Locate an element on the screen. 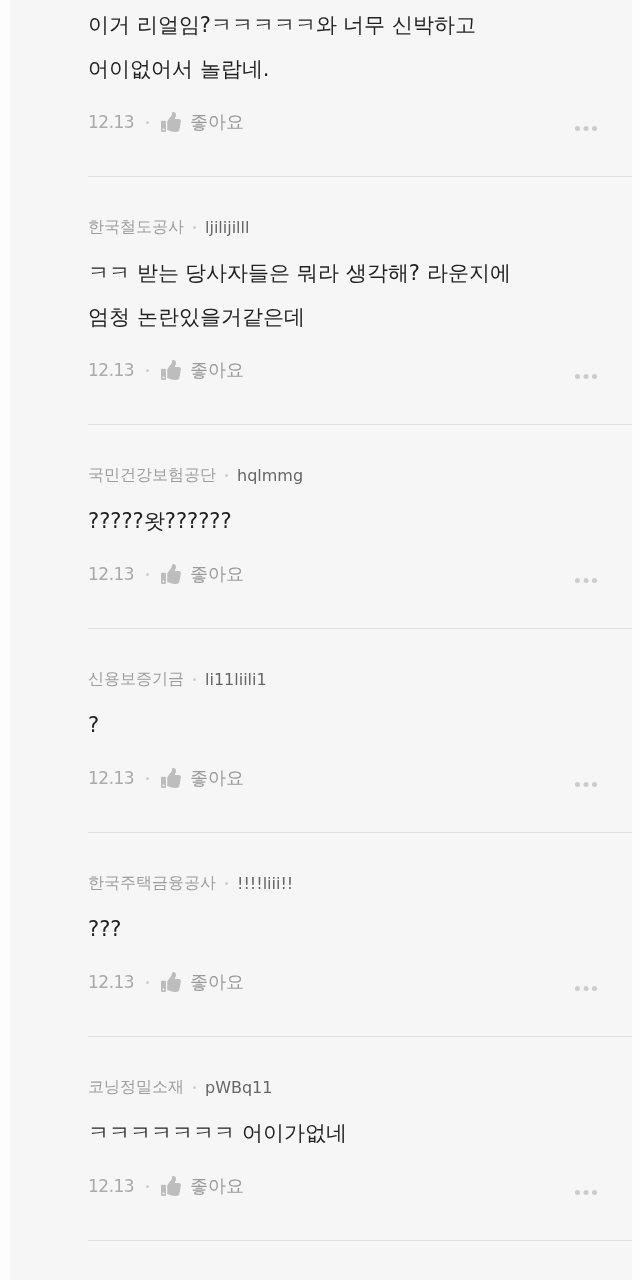 The image size is (640, 1280). comment-text: ㅋㅋ 받는 당사자들은 뭐라 생각해? 라운지에 엄청 논란있을거같은데 is located at coordinates (299, 295).